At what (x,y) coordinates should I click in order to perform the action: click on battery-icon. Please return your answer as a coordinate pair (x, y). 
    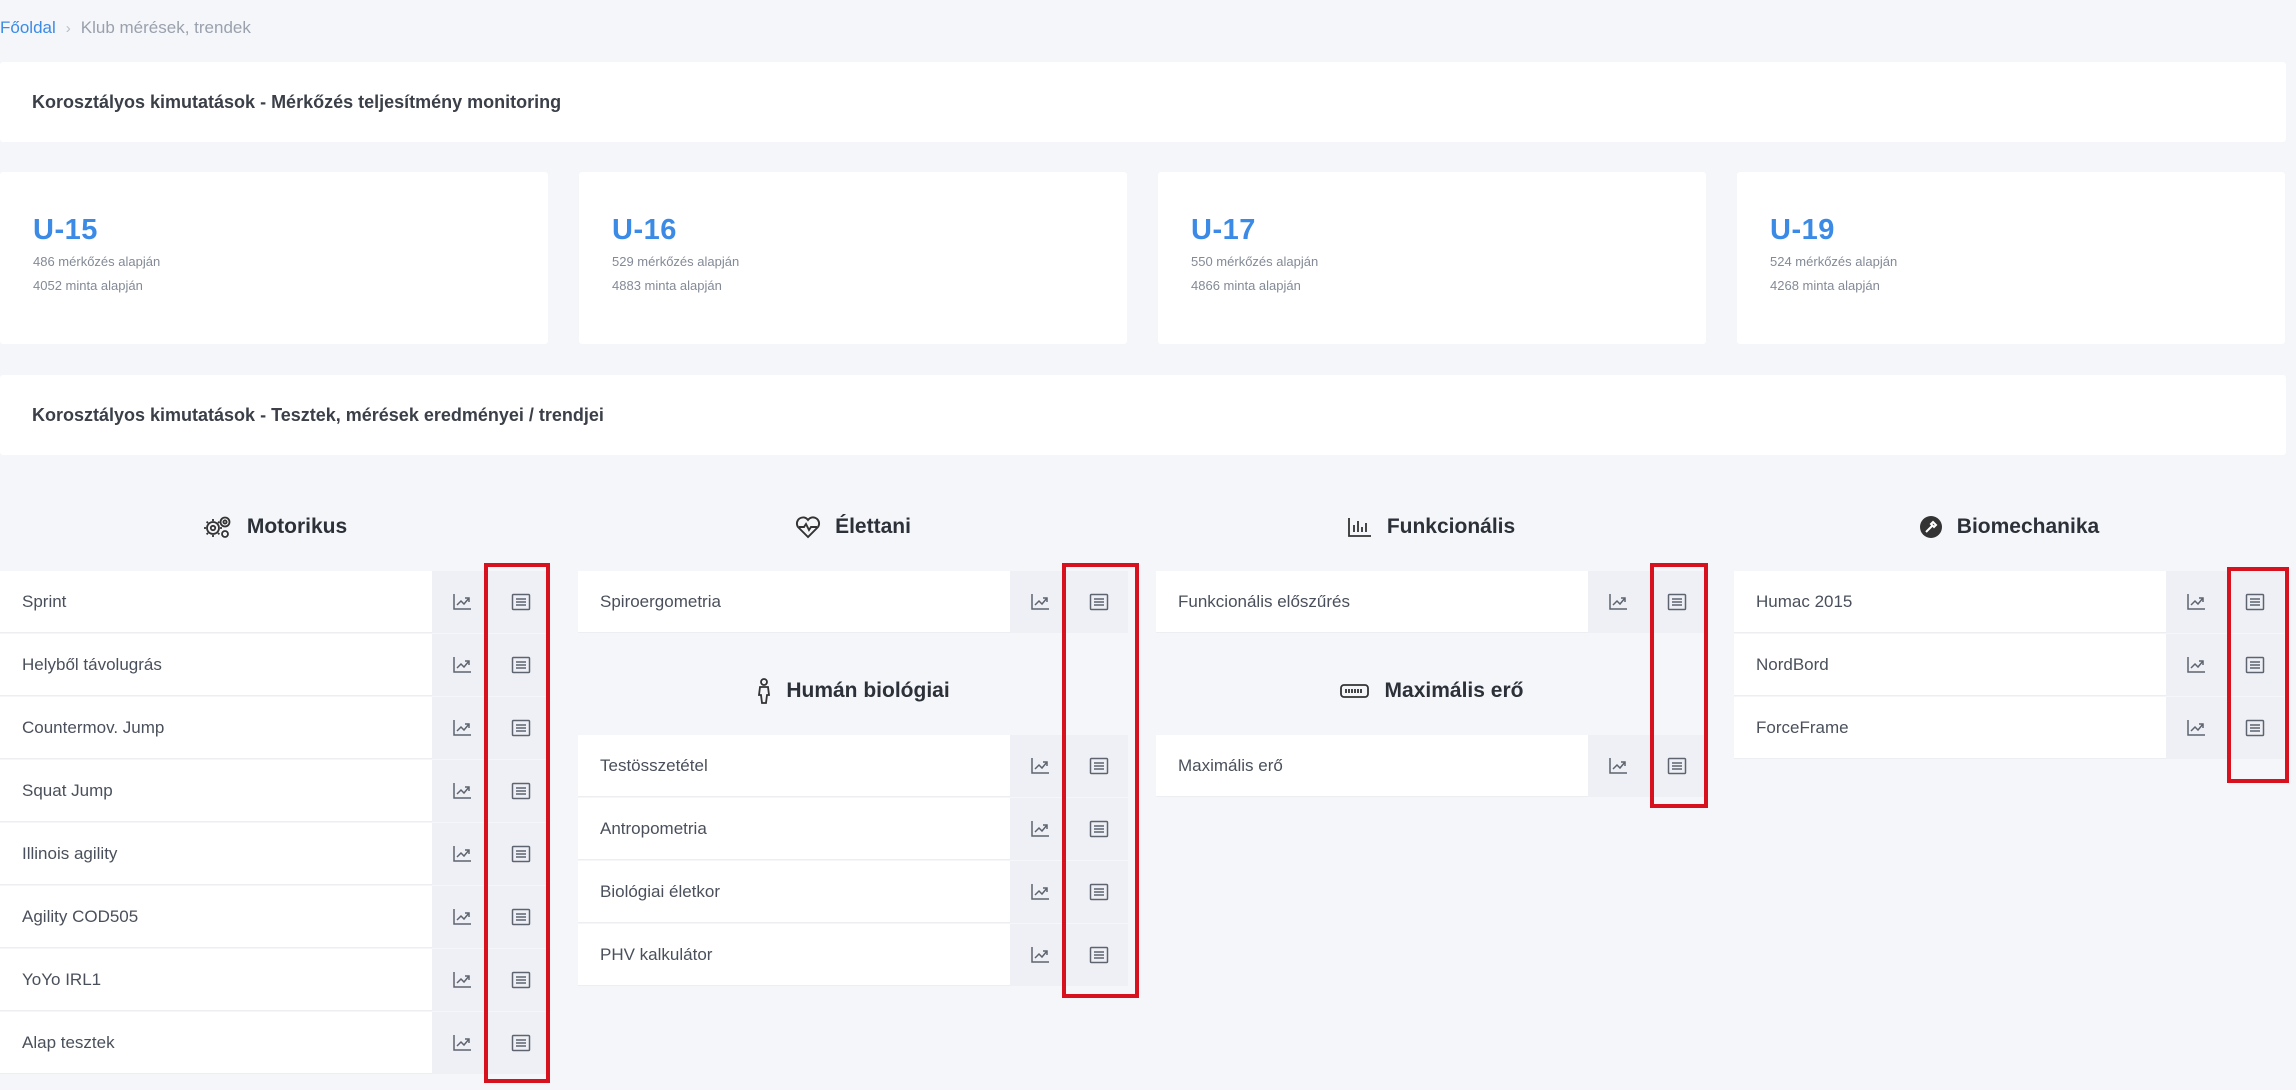
    Looking at the image, I should click on (1355, 691).